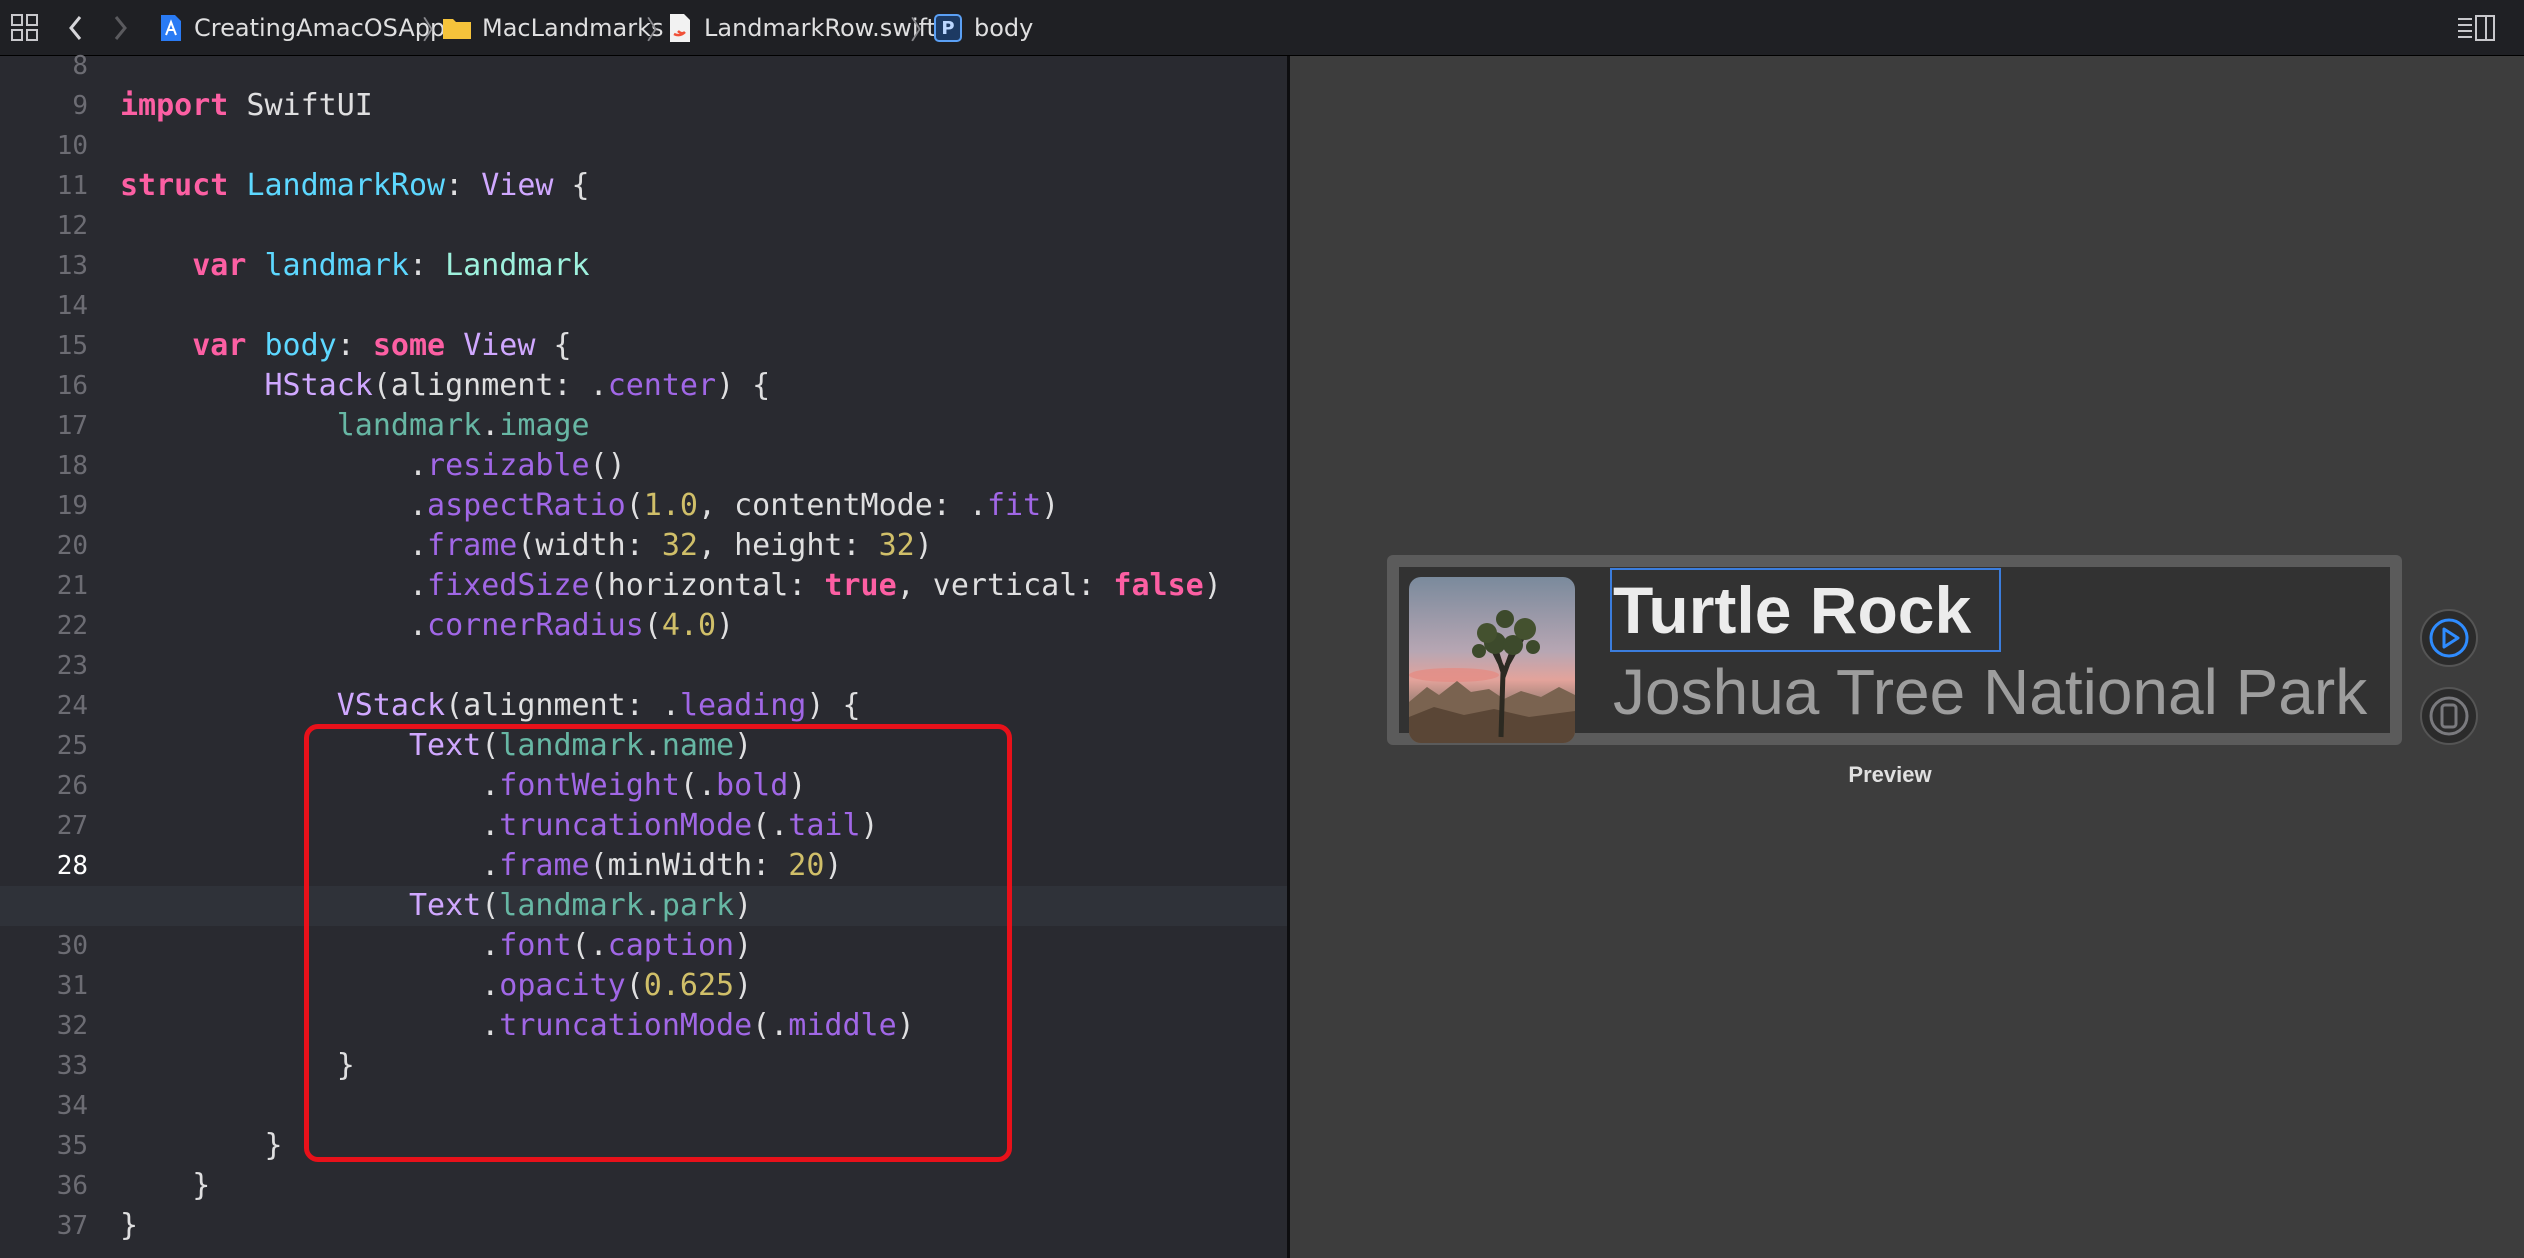  What do you see at coordinates (345, 346) in the screenshot?
I see `code-line: var body: some View {` at bounding box center [345, 346].